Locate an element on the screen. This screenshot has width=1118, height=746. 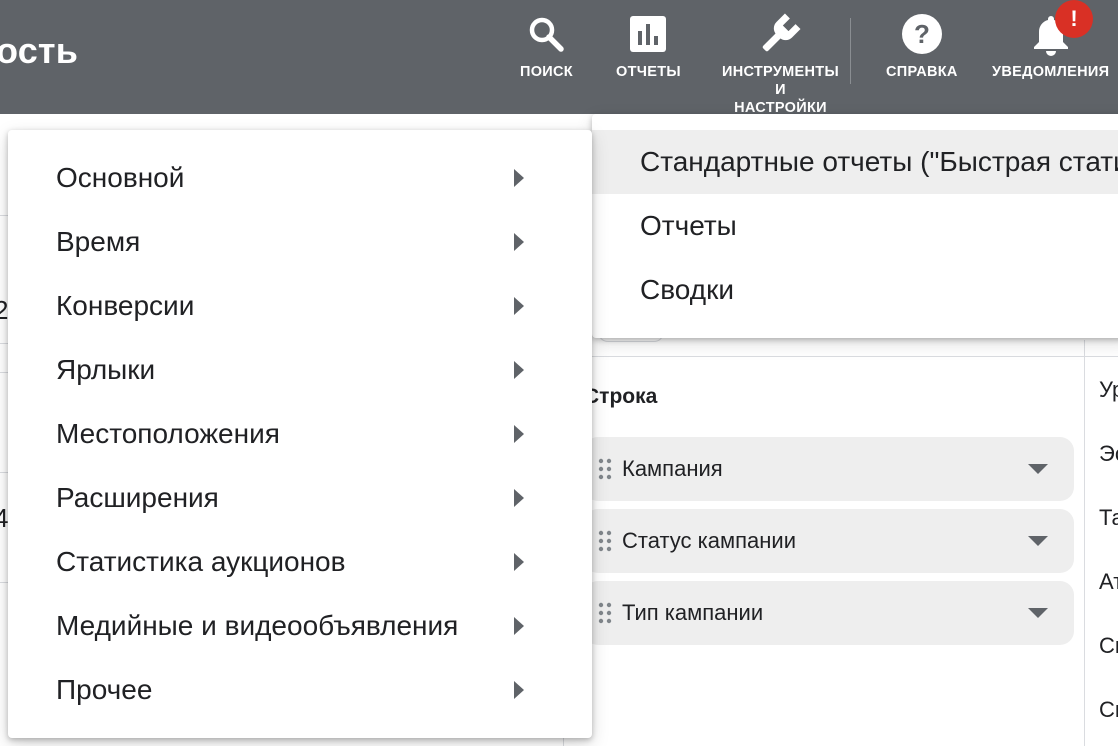
menu-item-auction-insights: Статистика аукционов is located at coordinates (300, 562).